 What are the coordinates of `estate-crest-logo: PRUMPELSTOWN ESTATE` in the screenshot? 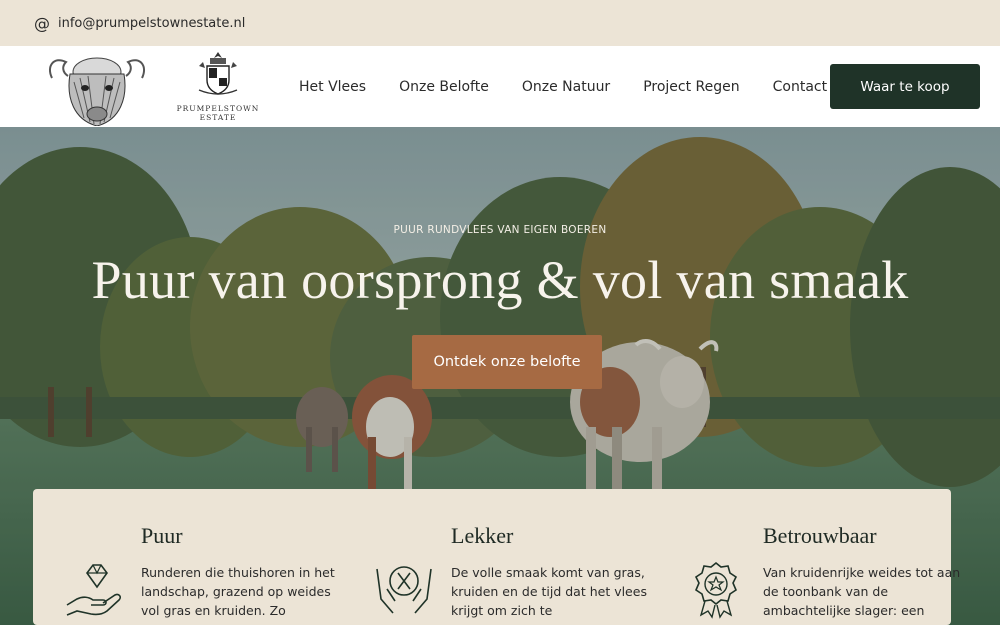 It's located at (218, 87).